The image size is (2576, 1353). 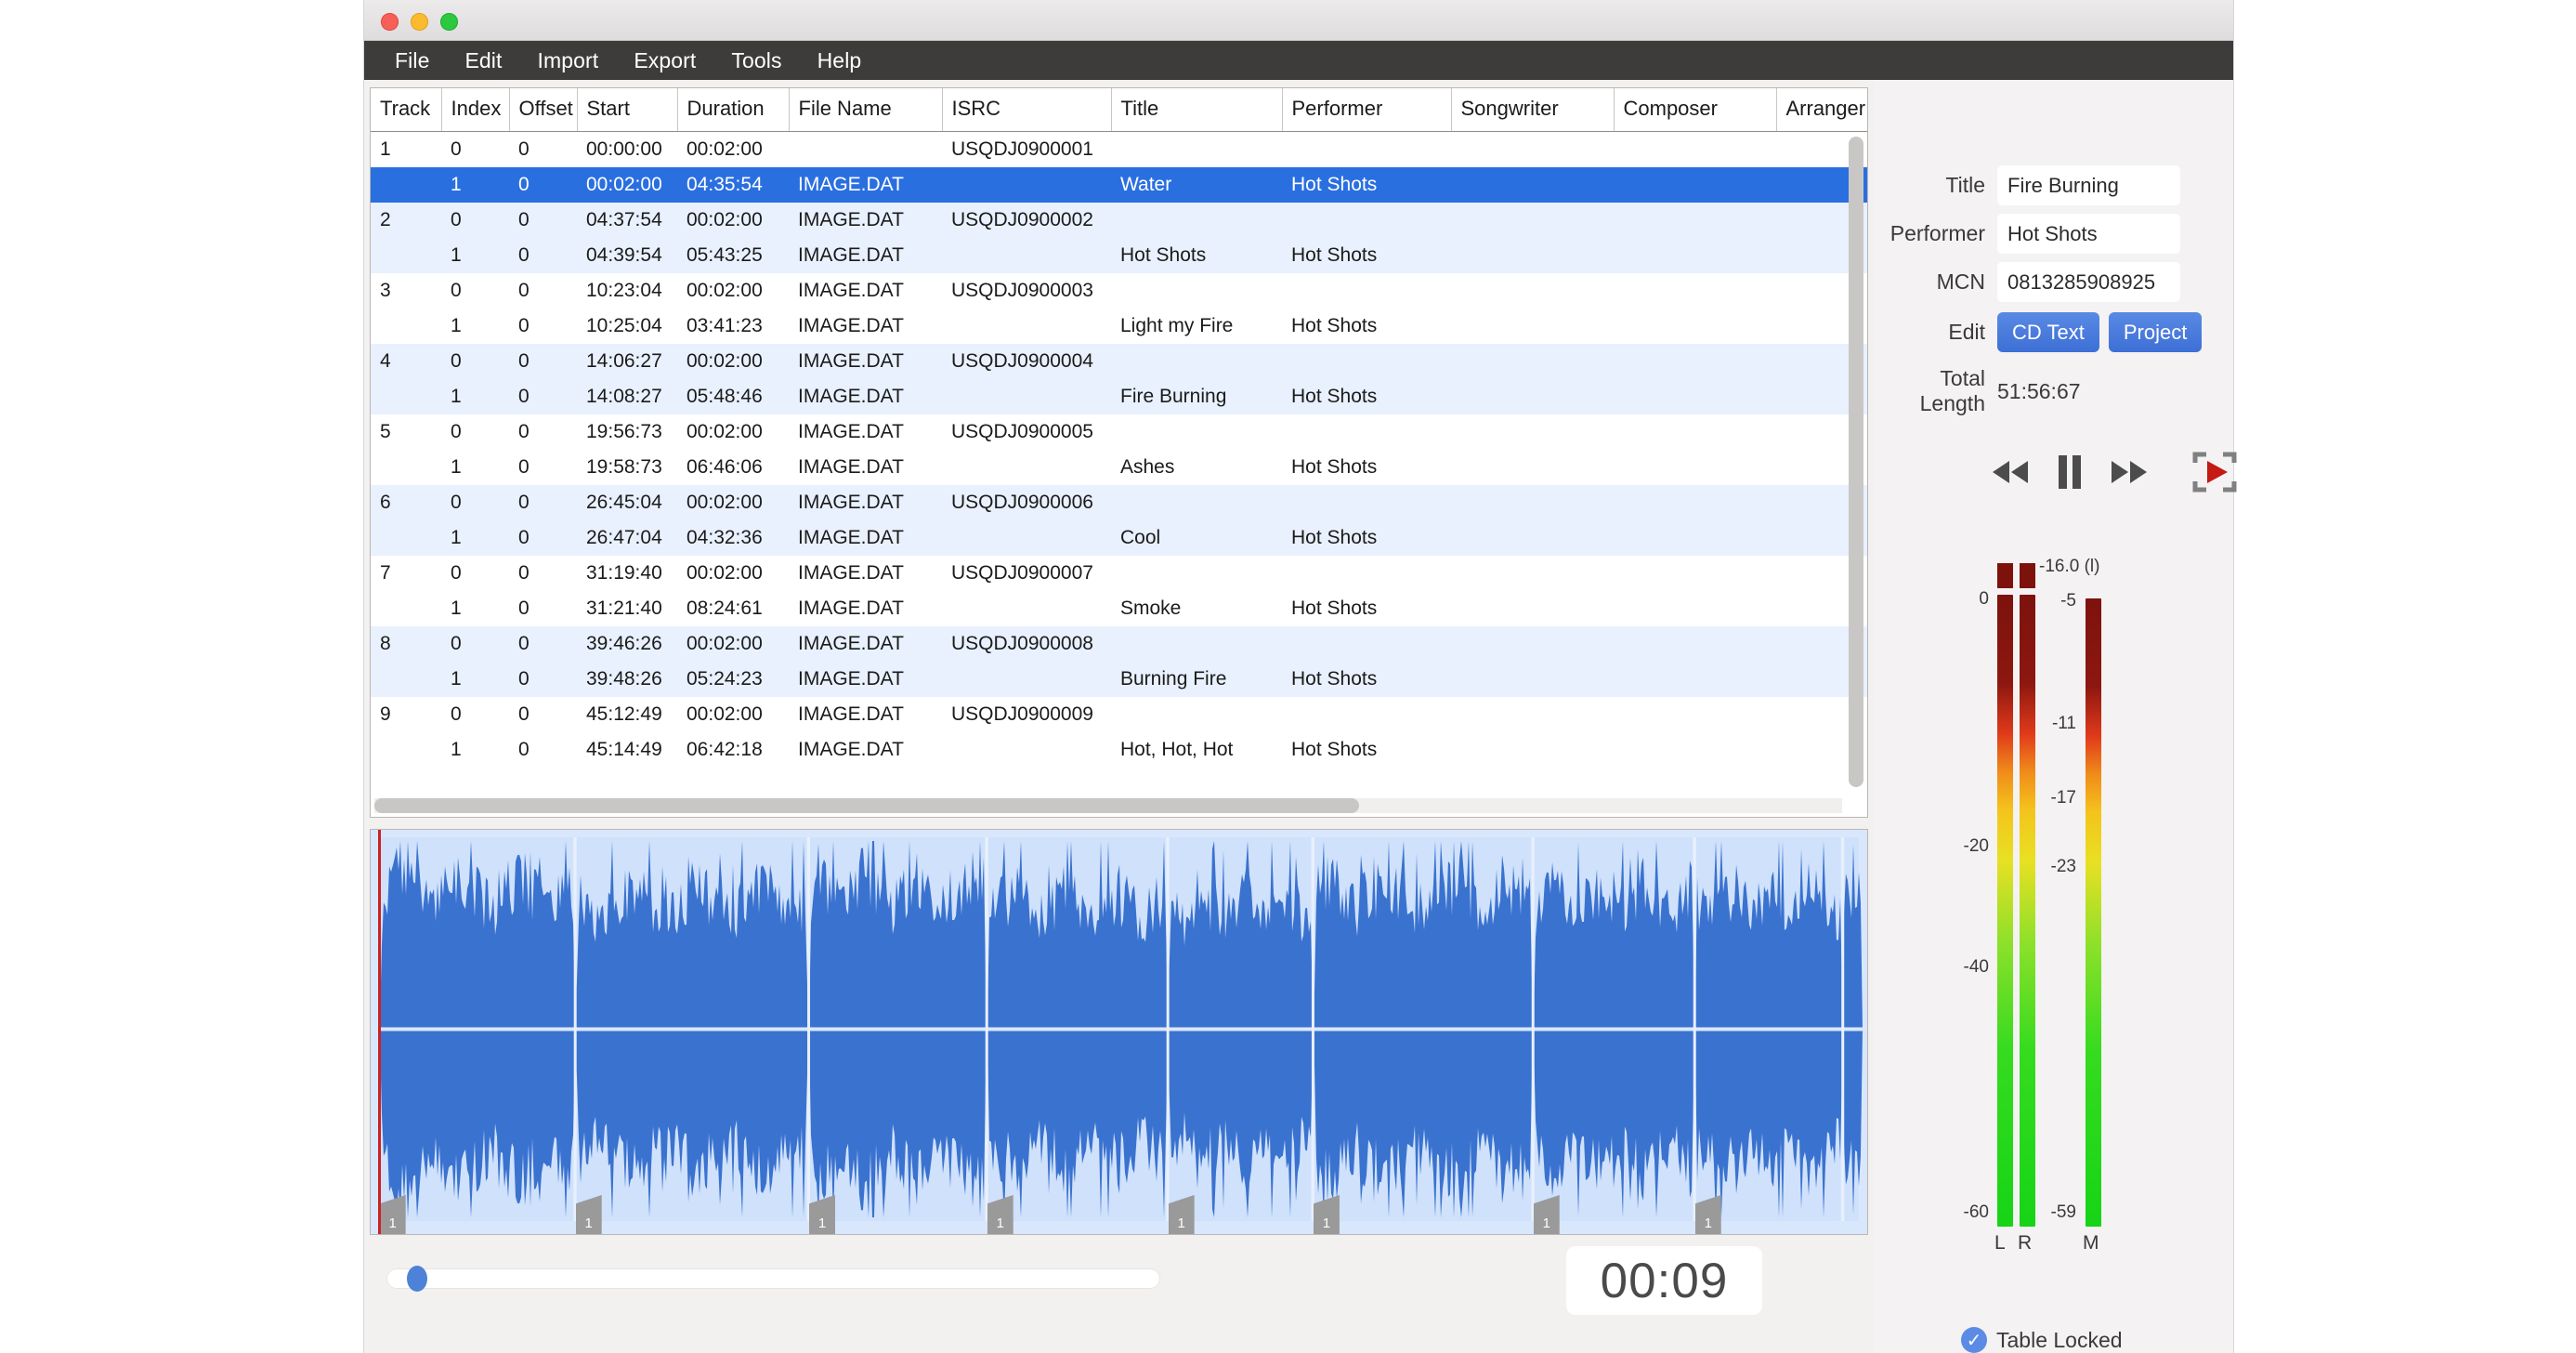 I want to click on cell-isrc: USQDJ0900005, so click(x=1026, y=432).